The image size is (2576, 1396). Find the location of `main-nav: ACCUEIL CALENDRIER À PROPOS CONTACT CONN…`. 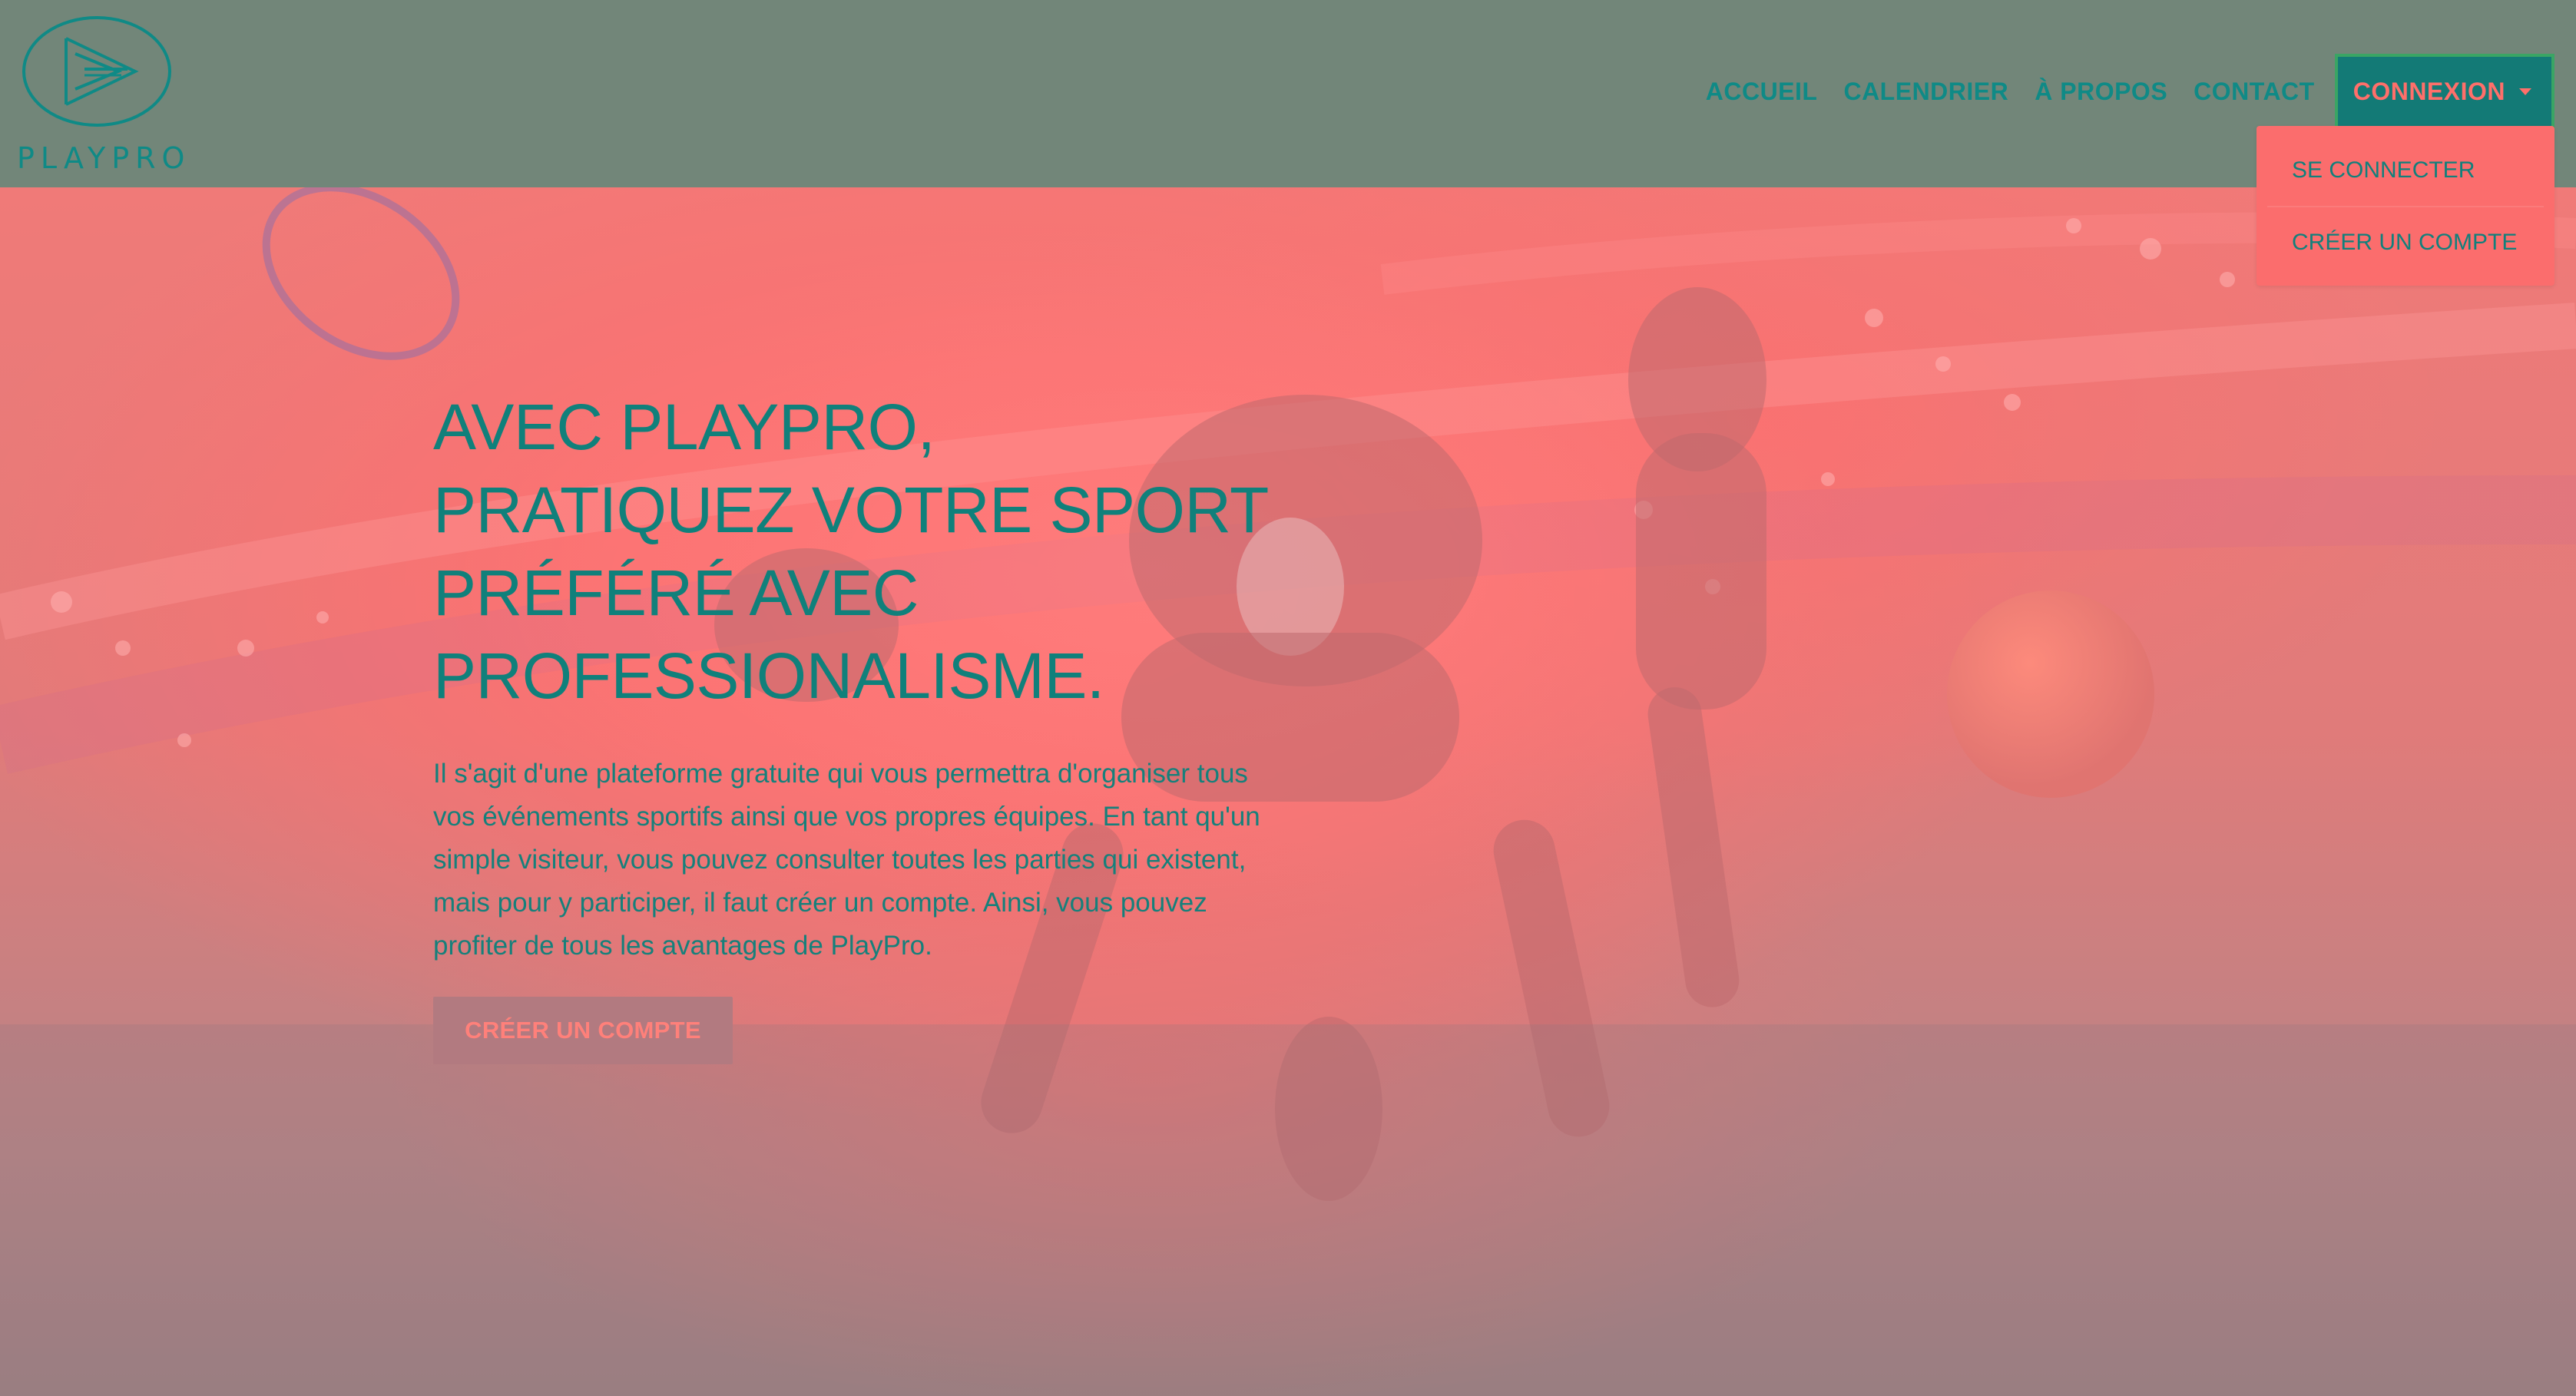

main-nav: ACCUEIL CALENDRIER À PROPOS CONTACT CONN… is located at coordinates (2117, 91).